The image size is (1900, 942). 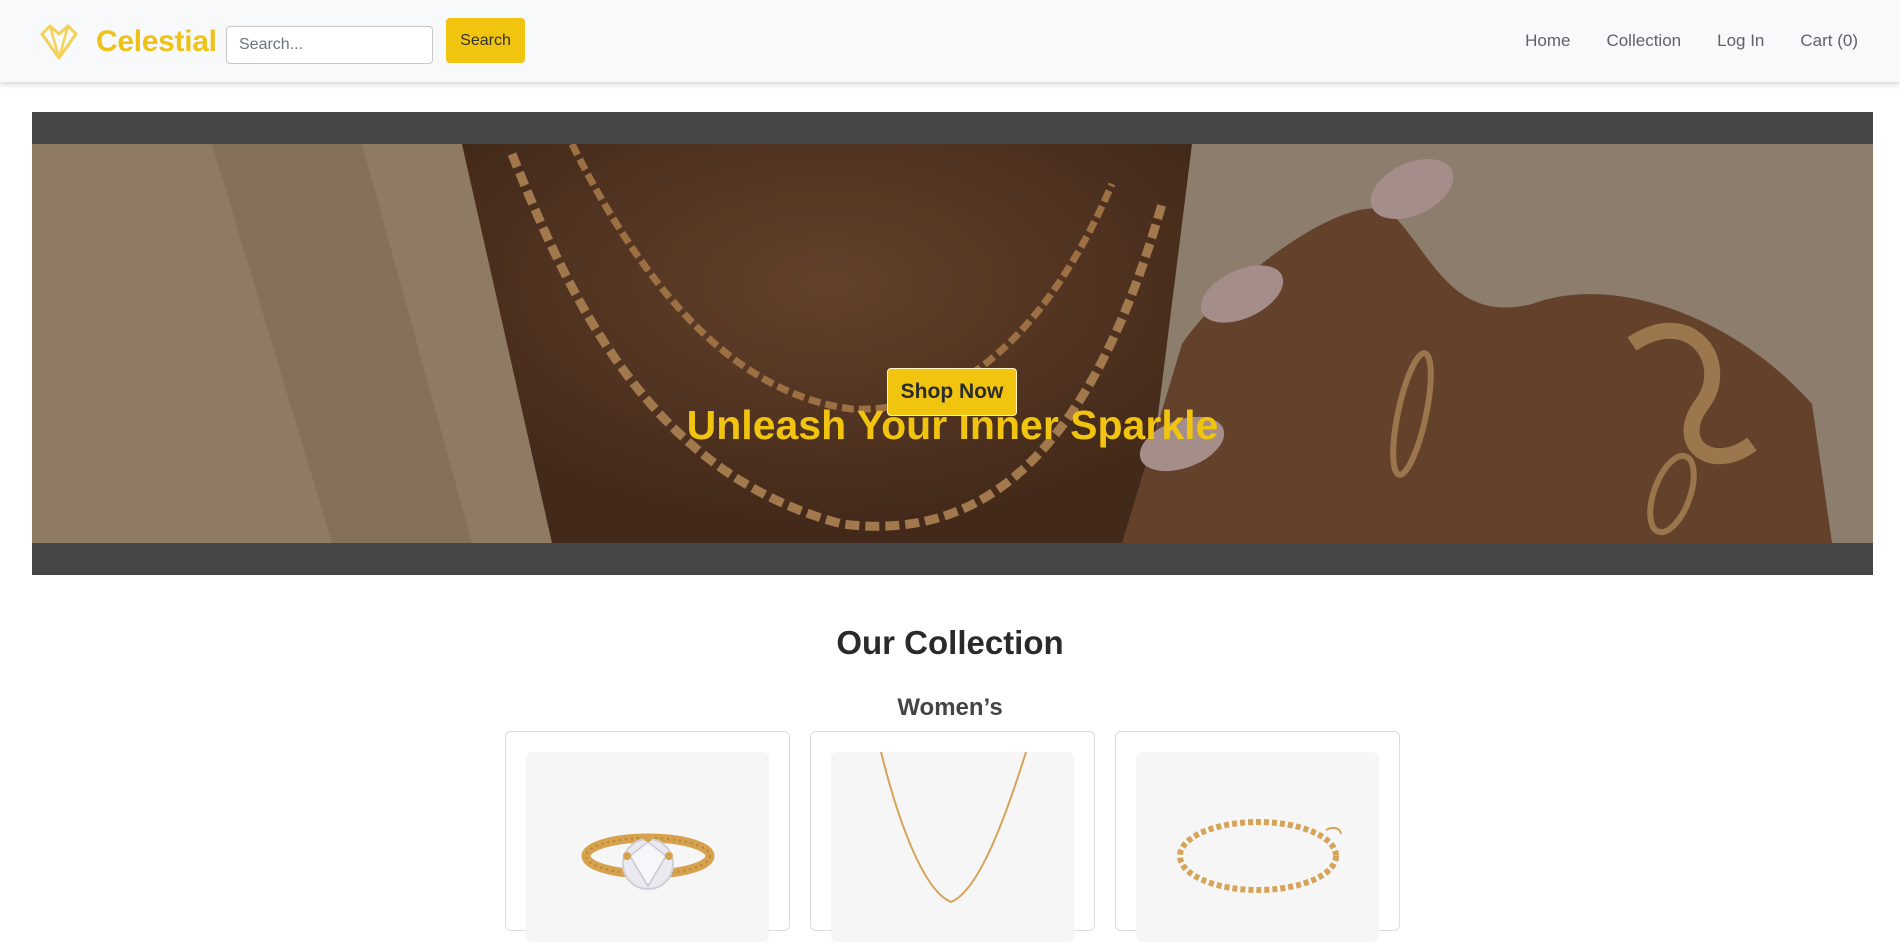 I want to click on nav-cart: Cart (0), so click(x=1829, y=41).